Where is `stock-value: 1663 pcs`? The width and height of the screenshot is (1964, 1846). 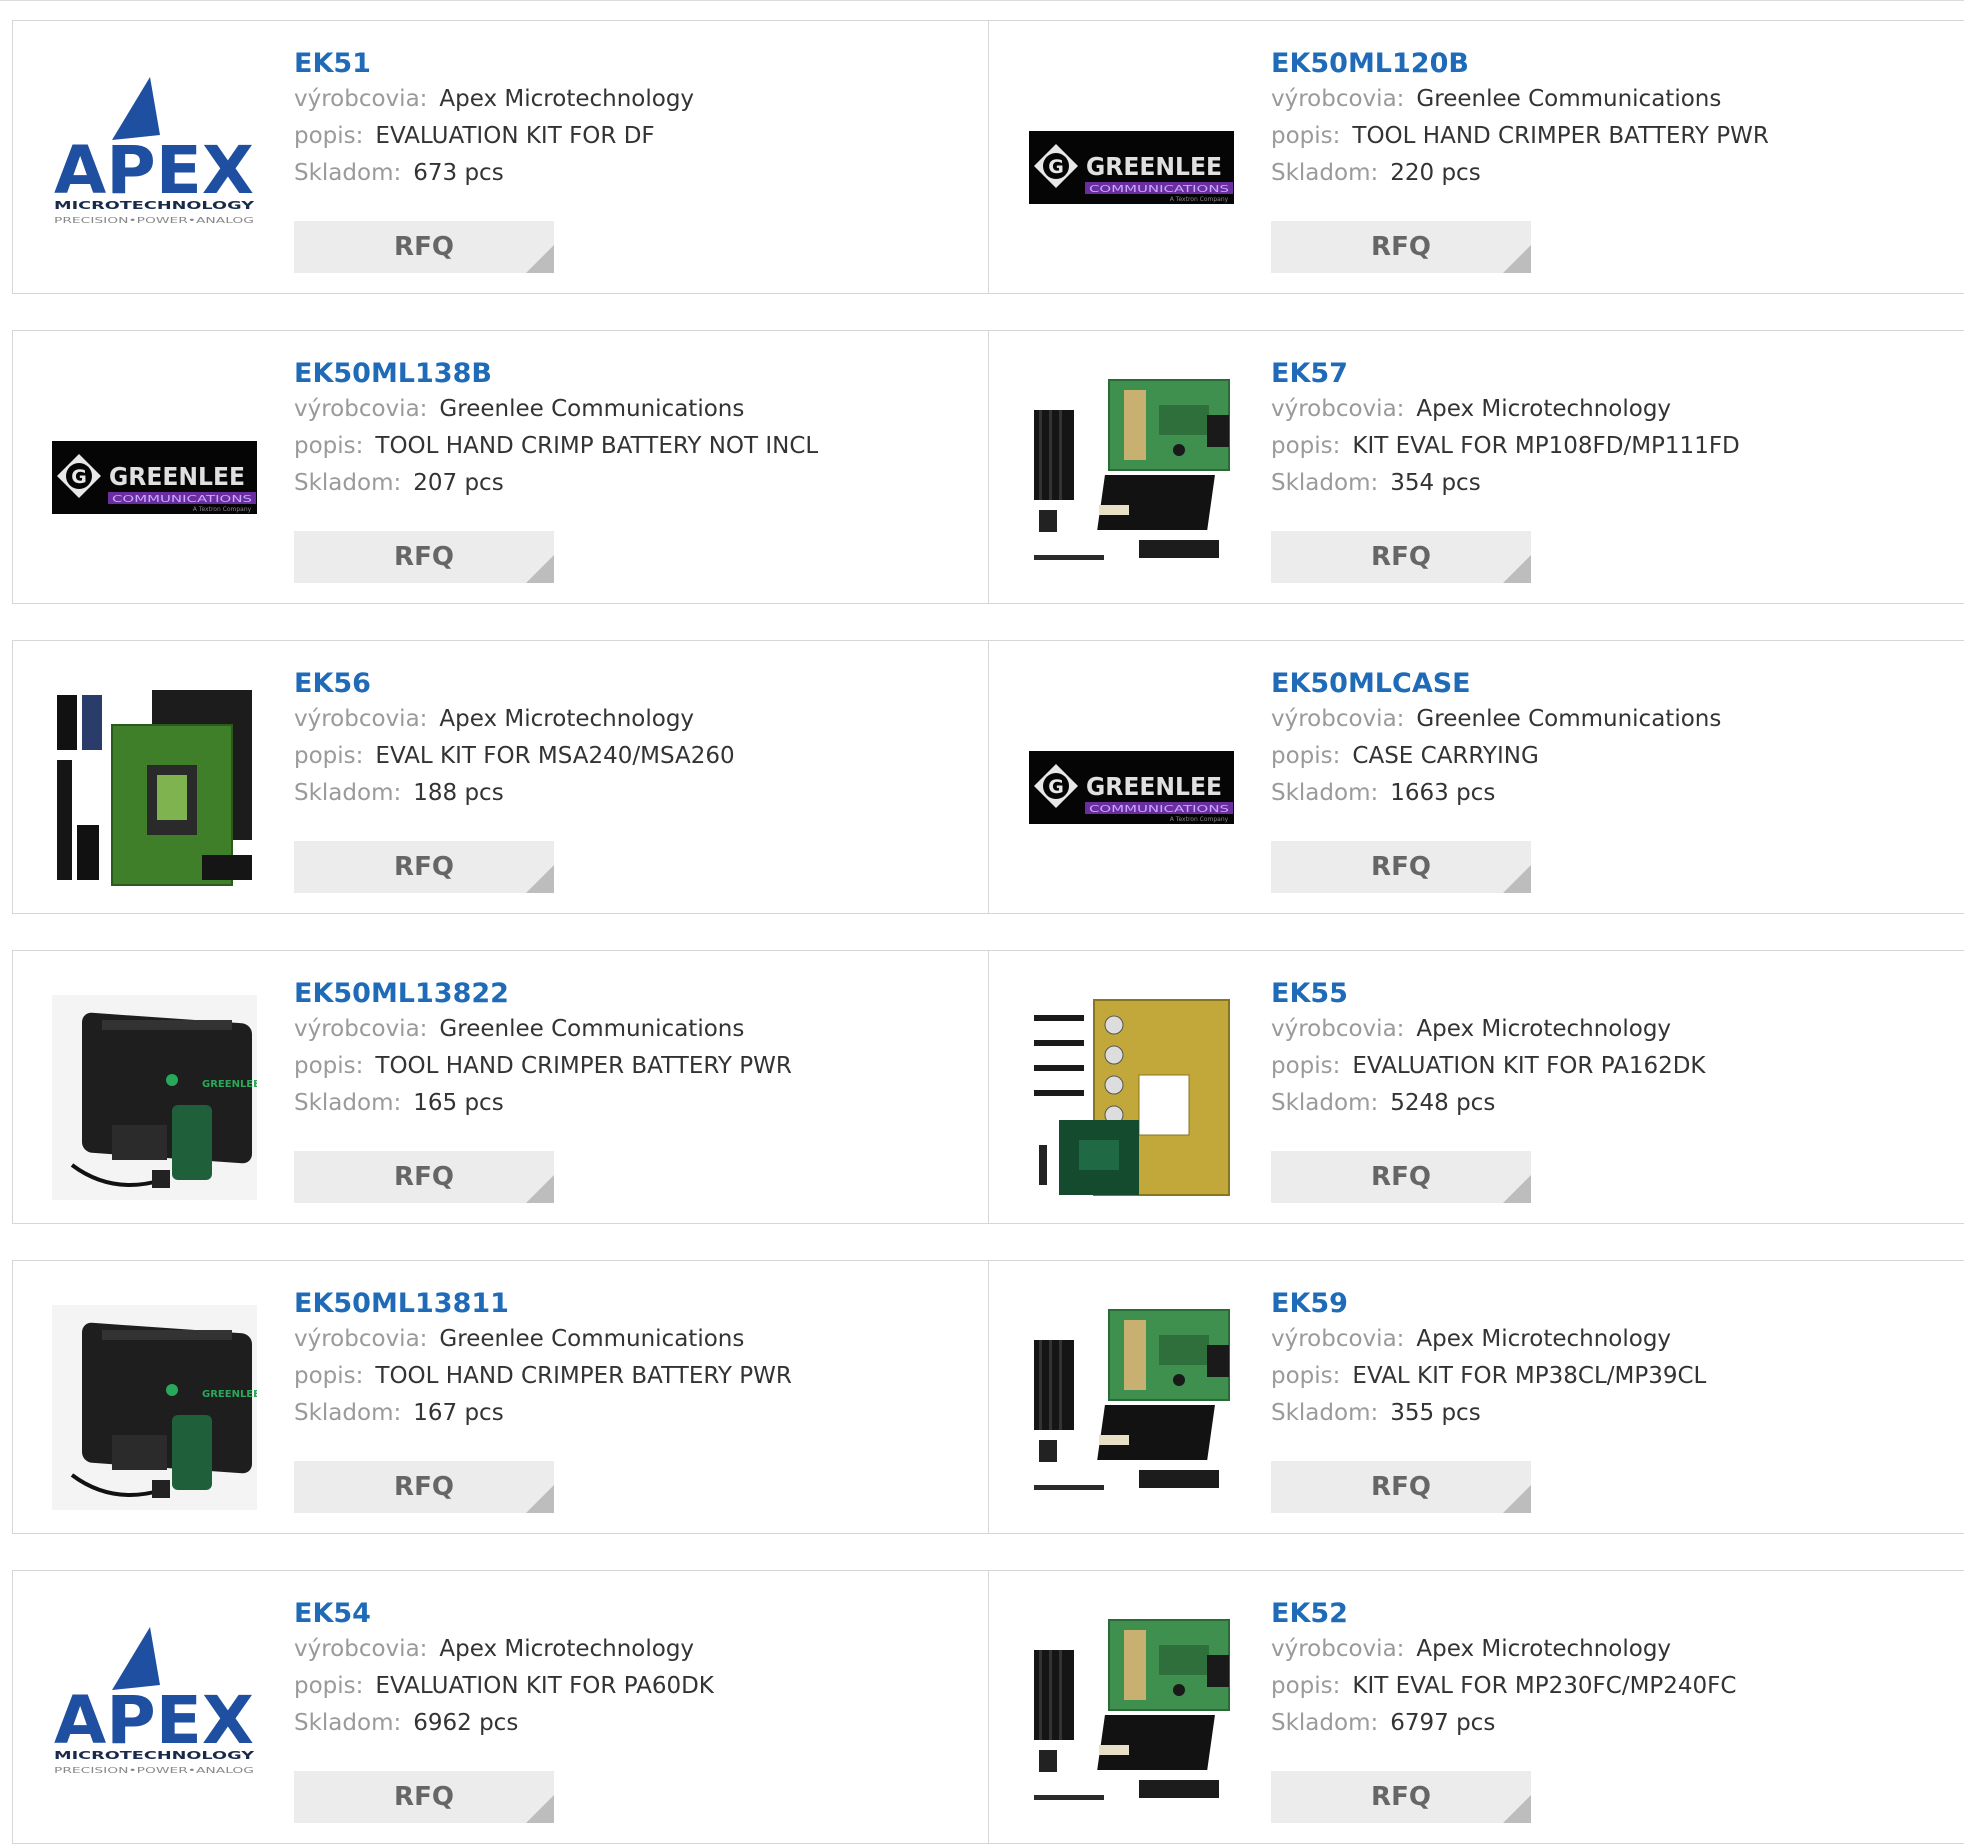 stock-value: 1663 pcs is located at coordinates (1443, 793).